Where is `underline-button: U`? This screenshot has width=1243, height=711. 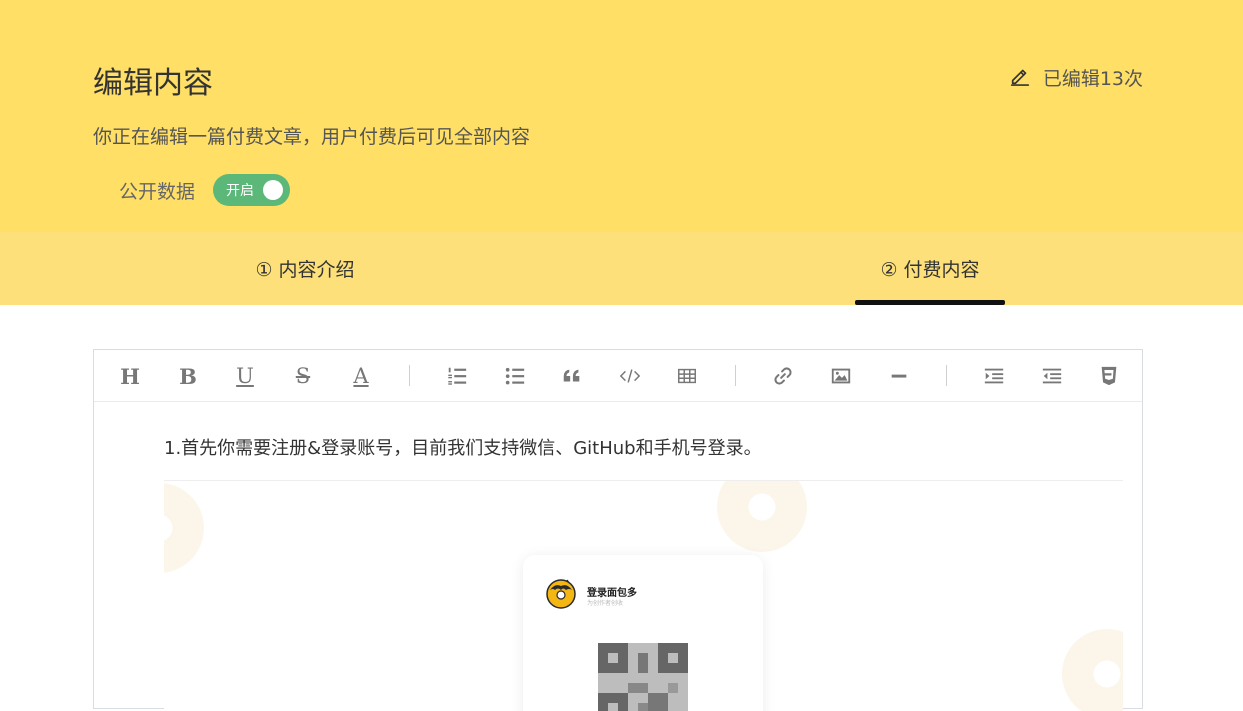 underline-button: U is located at coordinates (245, 376).